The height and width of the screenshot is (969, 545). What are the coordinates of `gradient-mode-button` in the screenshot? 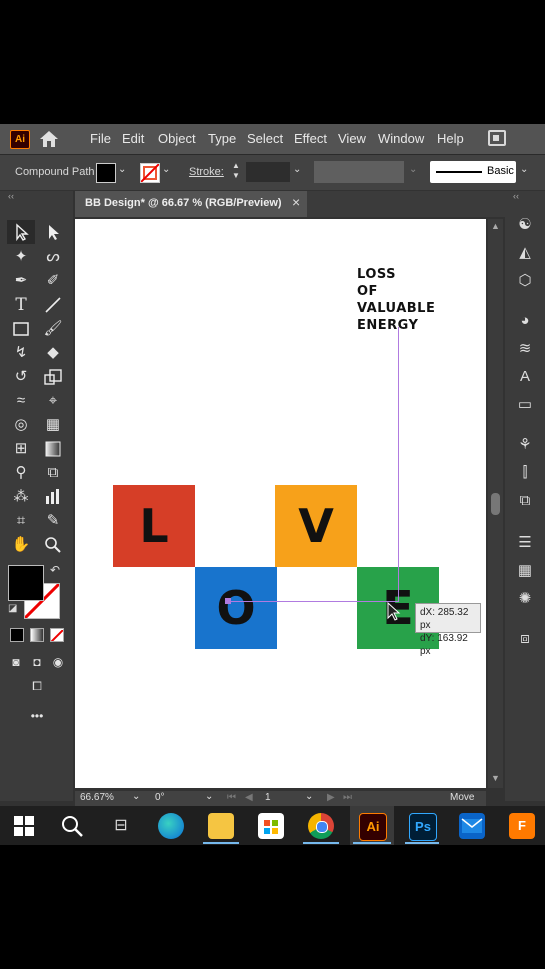 It's located at (37, 635).